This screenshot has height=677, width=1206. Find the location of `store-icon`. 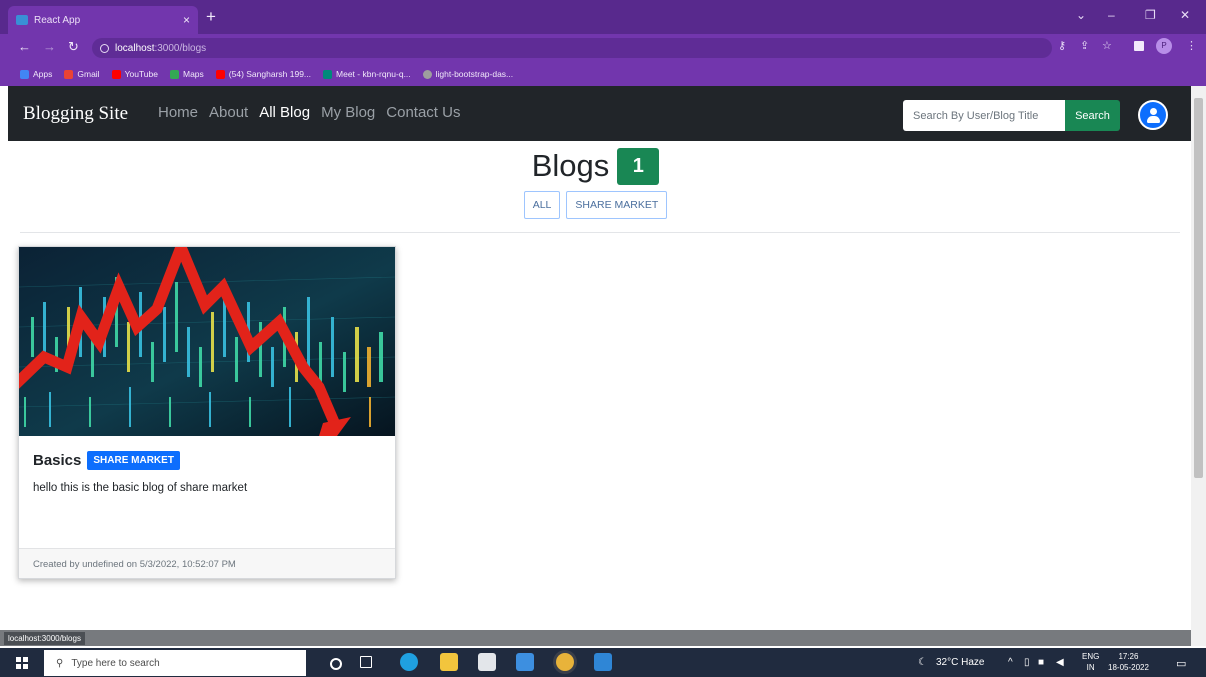

store-icon is located at coordinates (487, 662).